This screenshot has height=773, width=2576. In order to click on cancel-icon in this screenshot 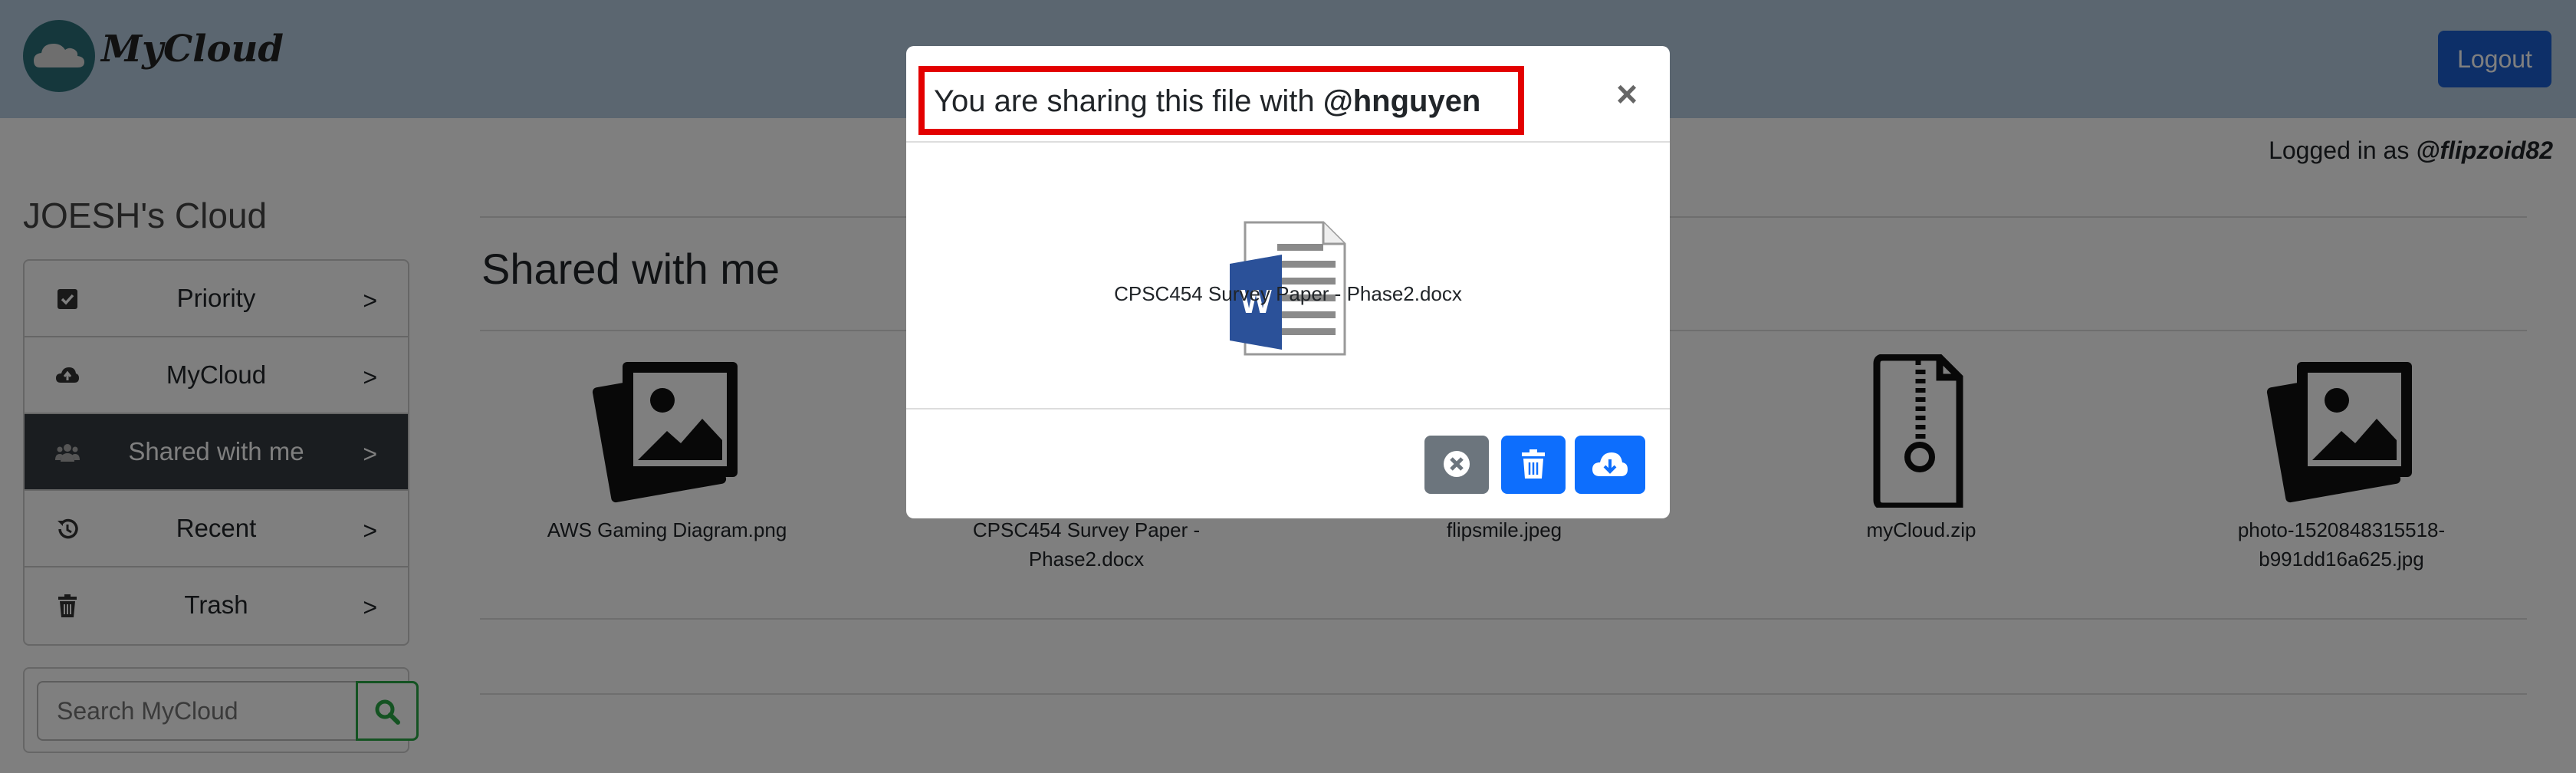, I will do `click(1457, 464)`.